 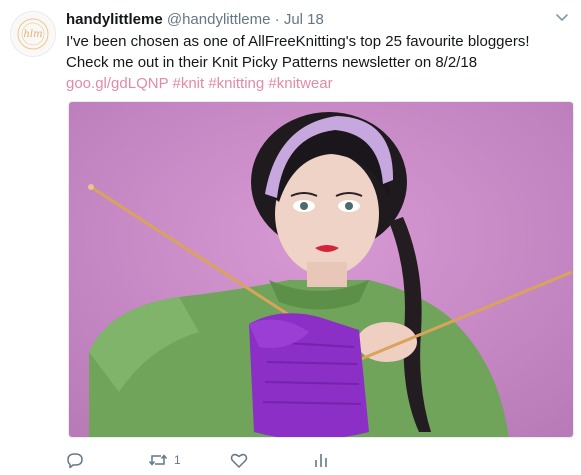 I want to click on analytics-icon, so click(x=321, y=460).